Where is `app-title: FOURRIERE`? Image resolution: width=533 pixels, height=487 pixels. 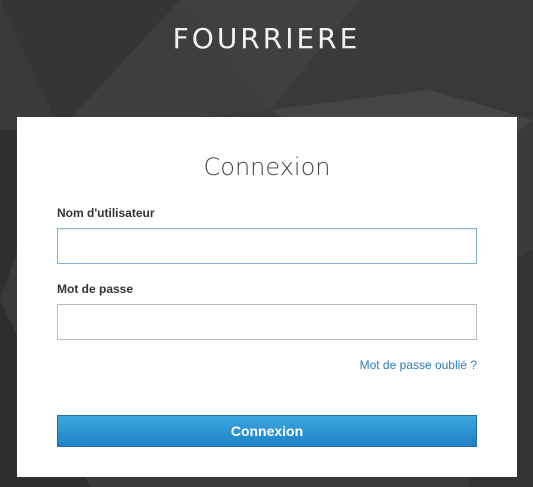 app-title: FOURRIERE is located at coordinates (266, 38).